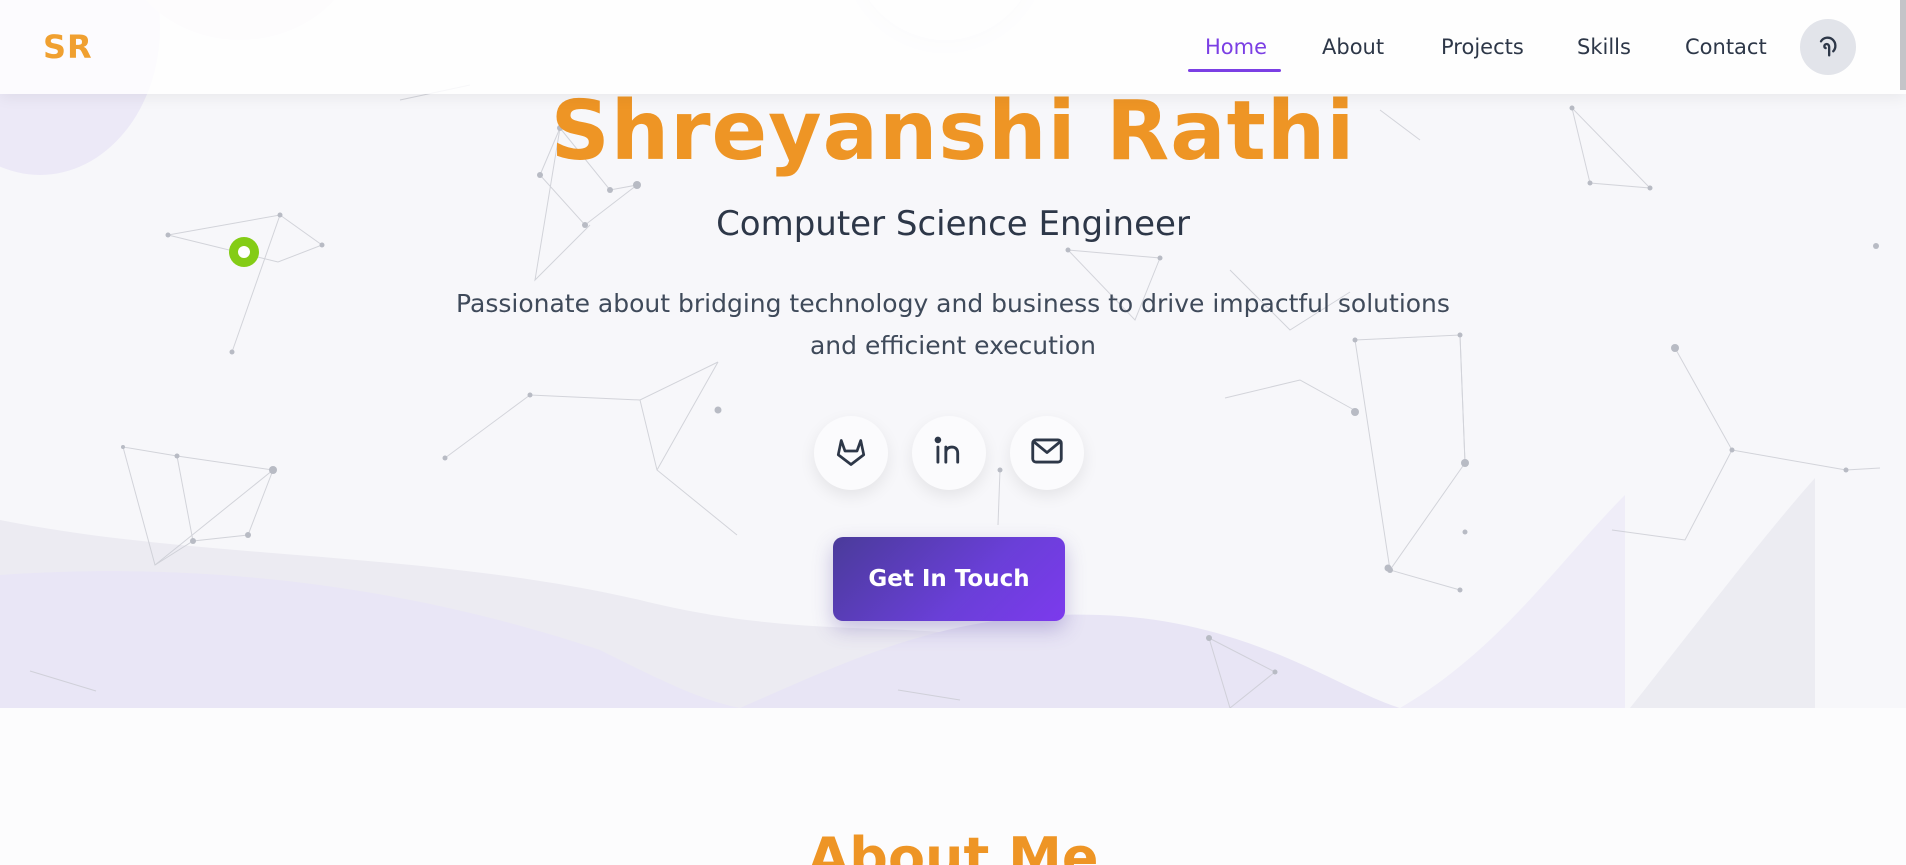  I want to click on navbar: SR Home About Projects Skills Contact, so click(953, 47).